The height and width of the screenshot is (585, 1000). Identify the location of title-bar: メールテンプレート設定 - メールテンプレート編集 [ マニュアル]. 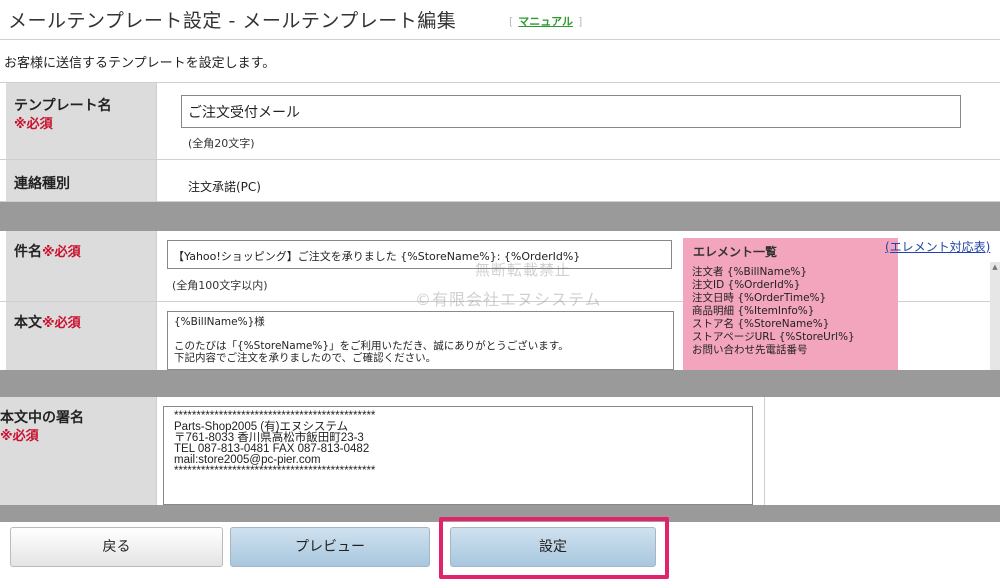
(500, 20).